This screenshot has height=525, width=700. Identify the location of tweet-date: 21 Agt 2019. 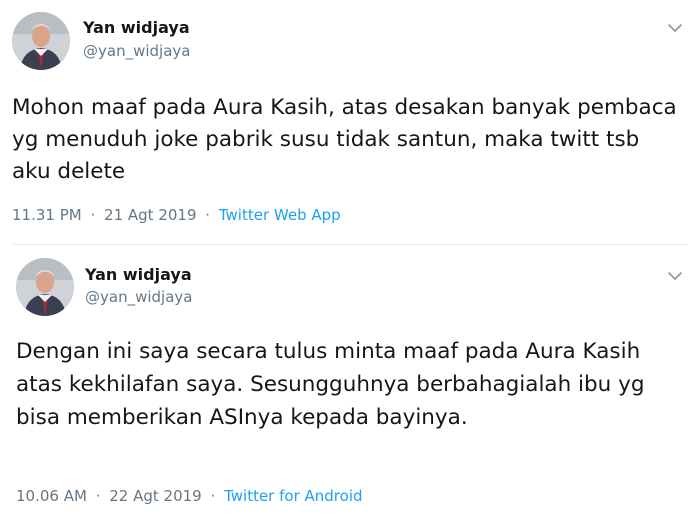
(150, 215).